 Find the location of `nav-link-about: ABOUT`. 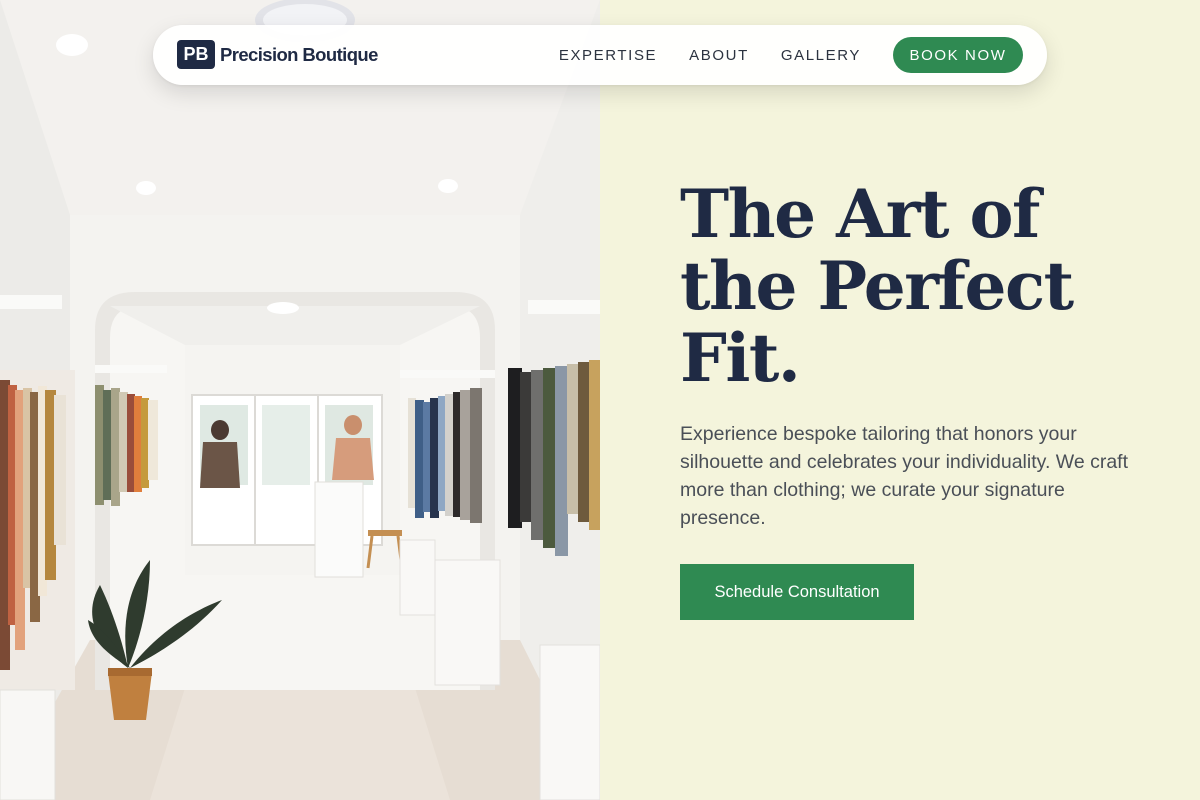

nav-link-about: ABOUT is located at coordinates (719, 55).